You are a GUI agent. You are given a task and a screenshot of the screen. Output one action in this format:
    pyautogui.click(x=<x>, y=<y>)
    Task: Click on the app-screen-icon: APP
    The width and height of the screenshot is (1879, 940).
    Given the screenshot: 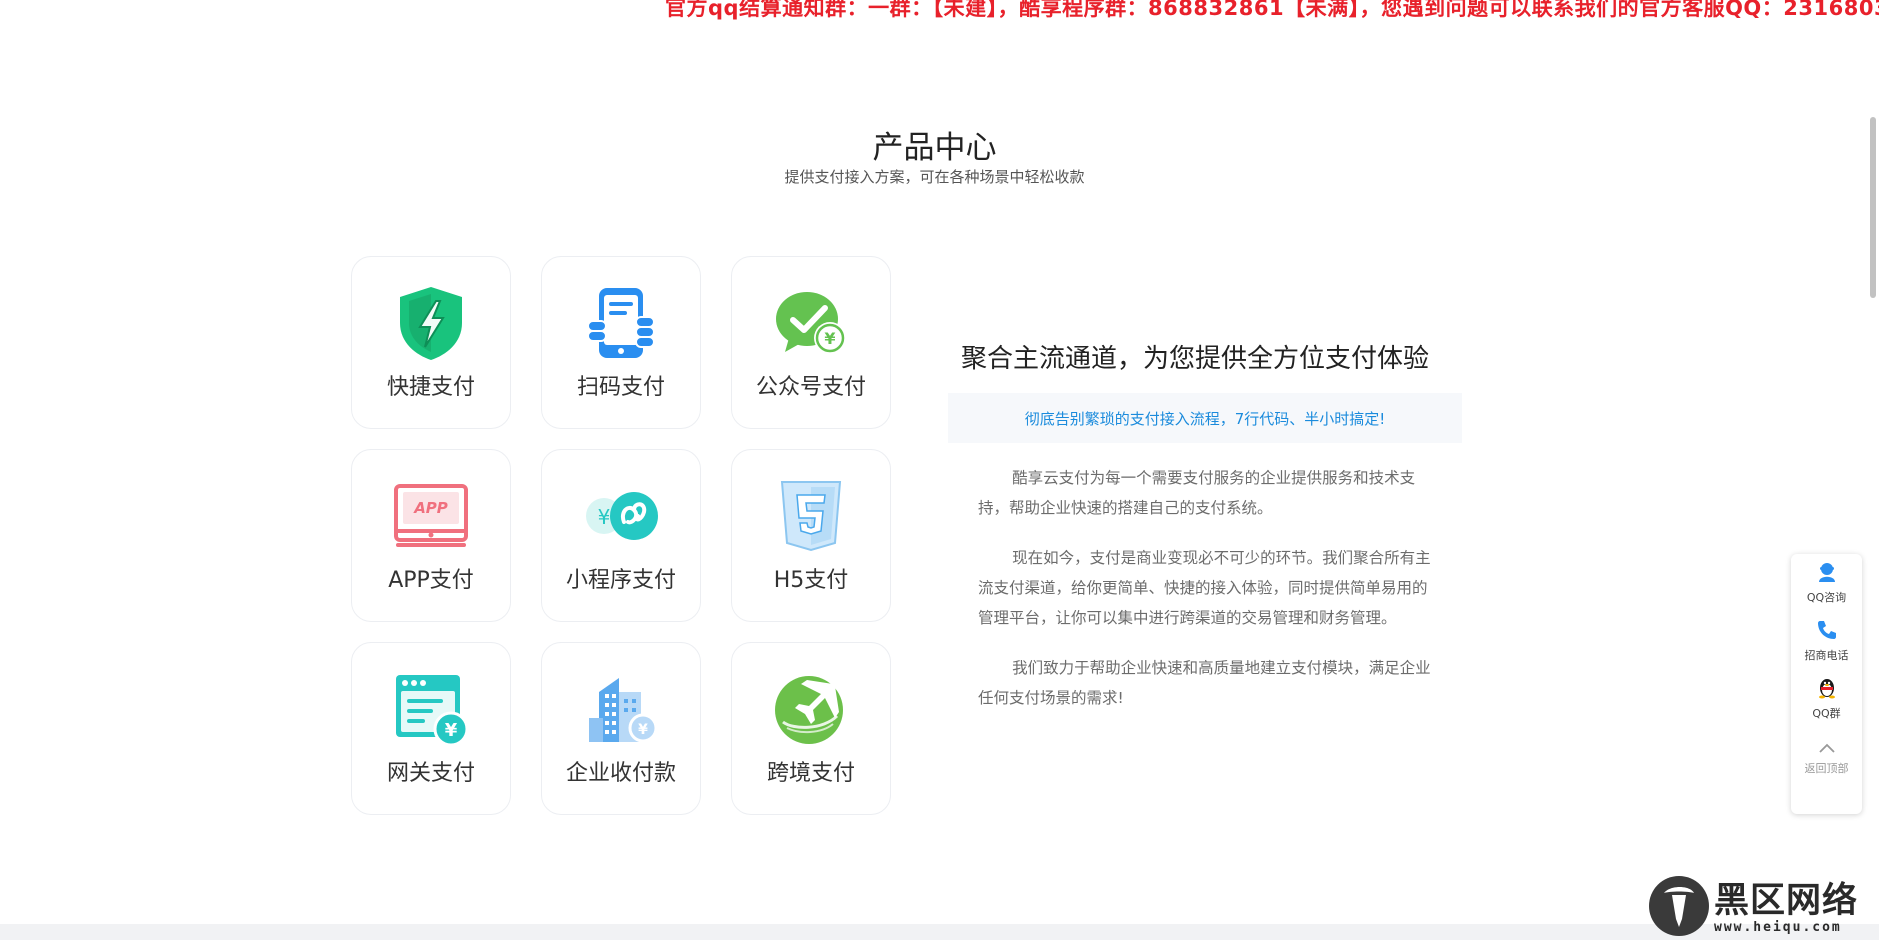 What is the action you would take?
    pyautogui.click(x=431, y=516)
    